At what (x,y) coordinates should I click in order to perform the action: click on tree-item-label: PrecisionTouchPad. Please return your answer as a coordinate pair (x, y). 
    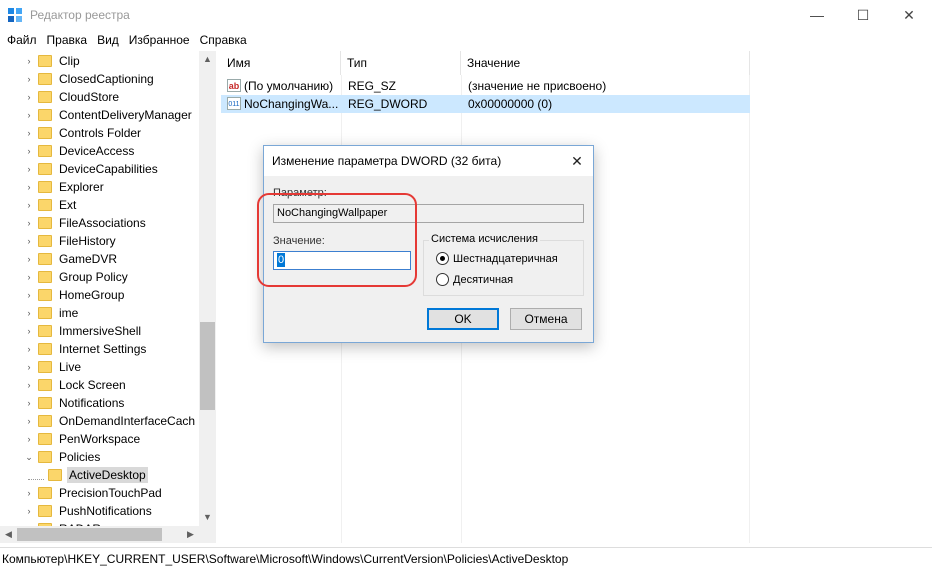
    Looking at the image, I should click on (110, 493).